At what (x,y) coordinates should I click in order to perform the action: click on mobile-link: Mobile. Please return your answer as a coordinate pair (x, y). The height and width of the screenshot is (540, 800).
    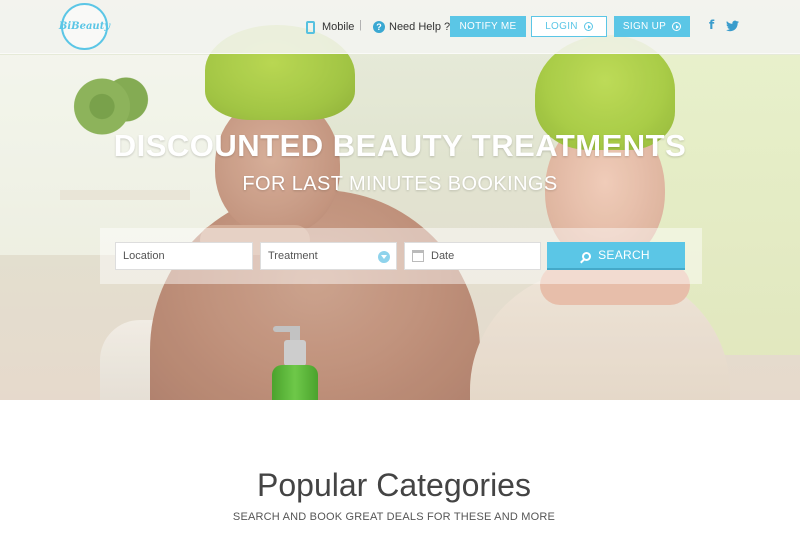
    Looking at the image, I should click on (330, 27).